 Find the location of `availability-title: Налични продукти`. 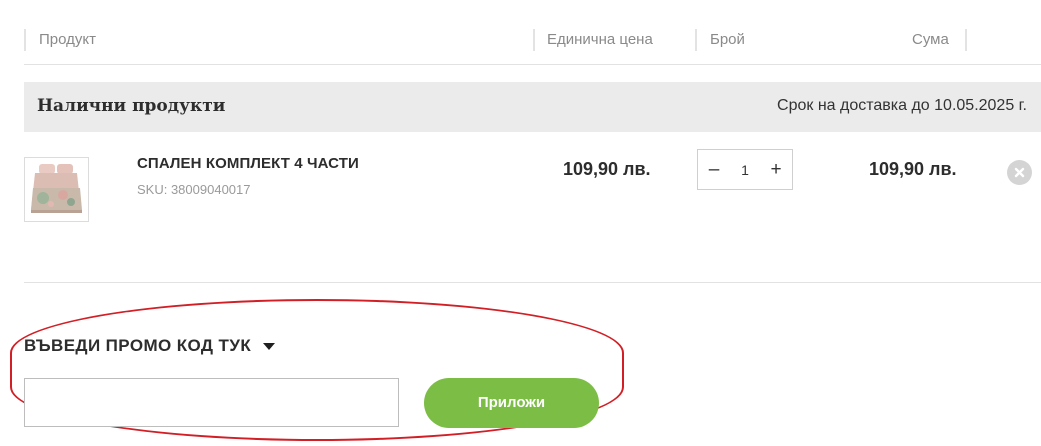

availability-title: Налични продукти is located at coordinates (131, 106).